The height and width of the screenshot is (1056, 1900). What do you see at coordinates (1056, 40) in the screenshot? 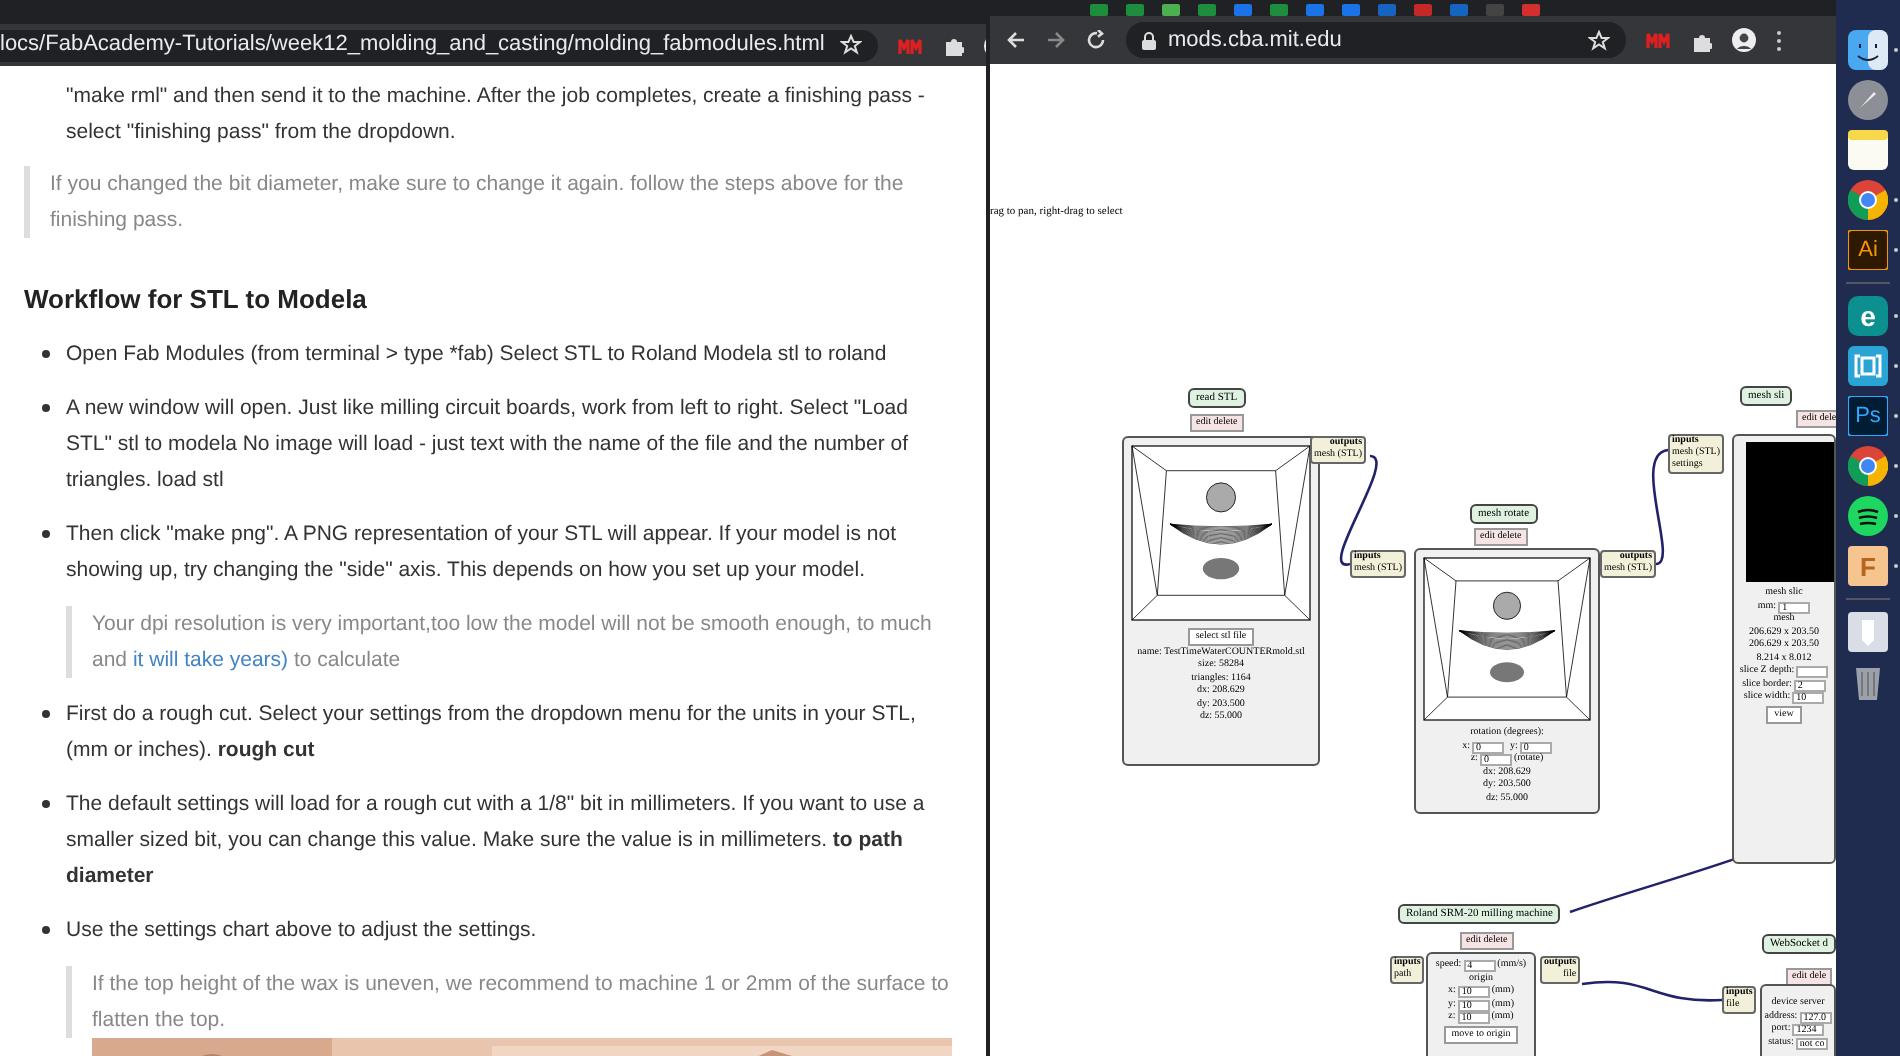
I see `forward-icon` at bounding box center [1056, 40].